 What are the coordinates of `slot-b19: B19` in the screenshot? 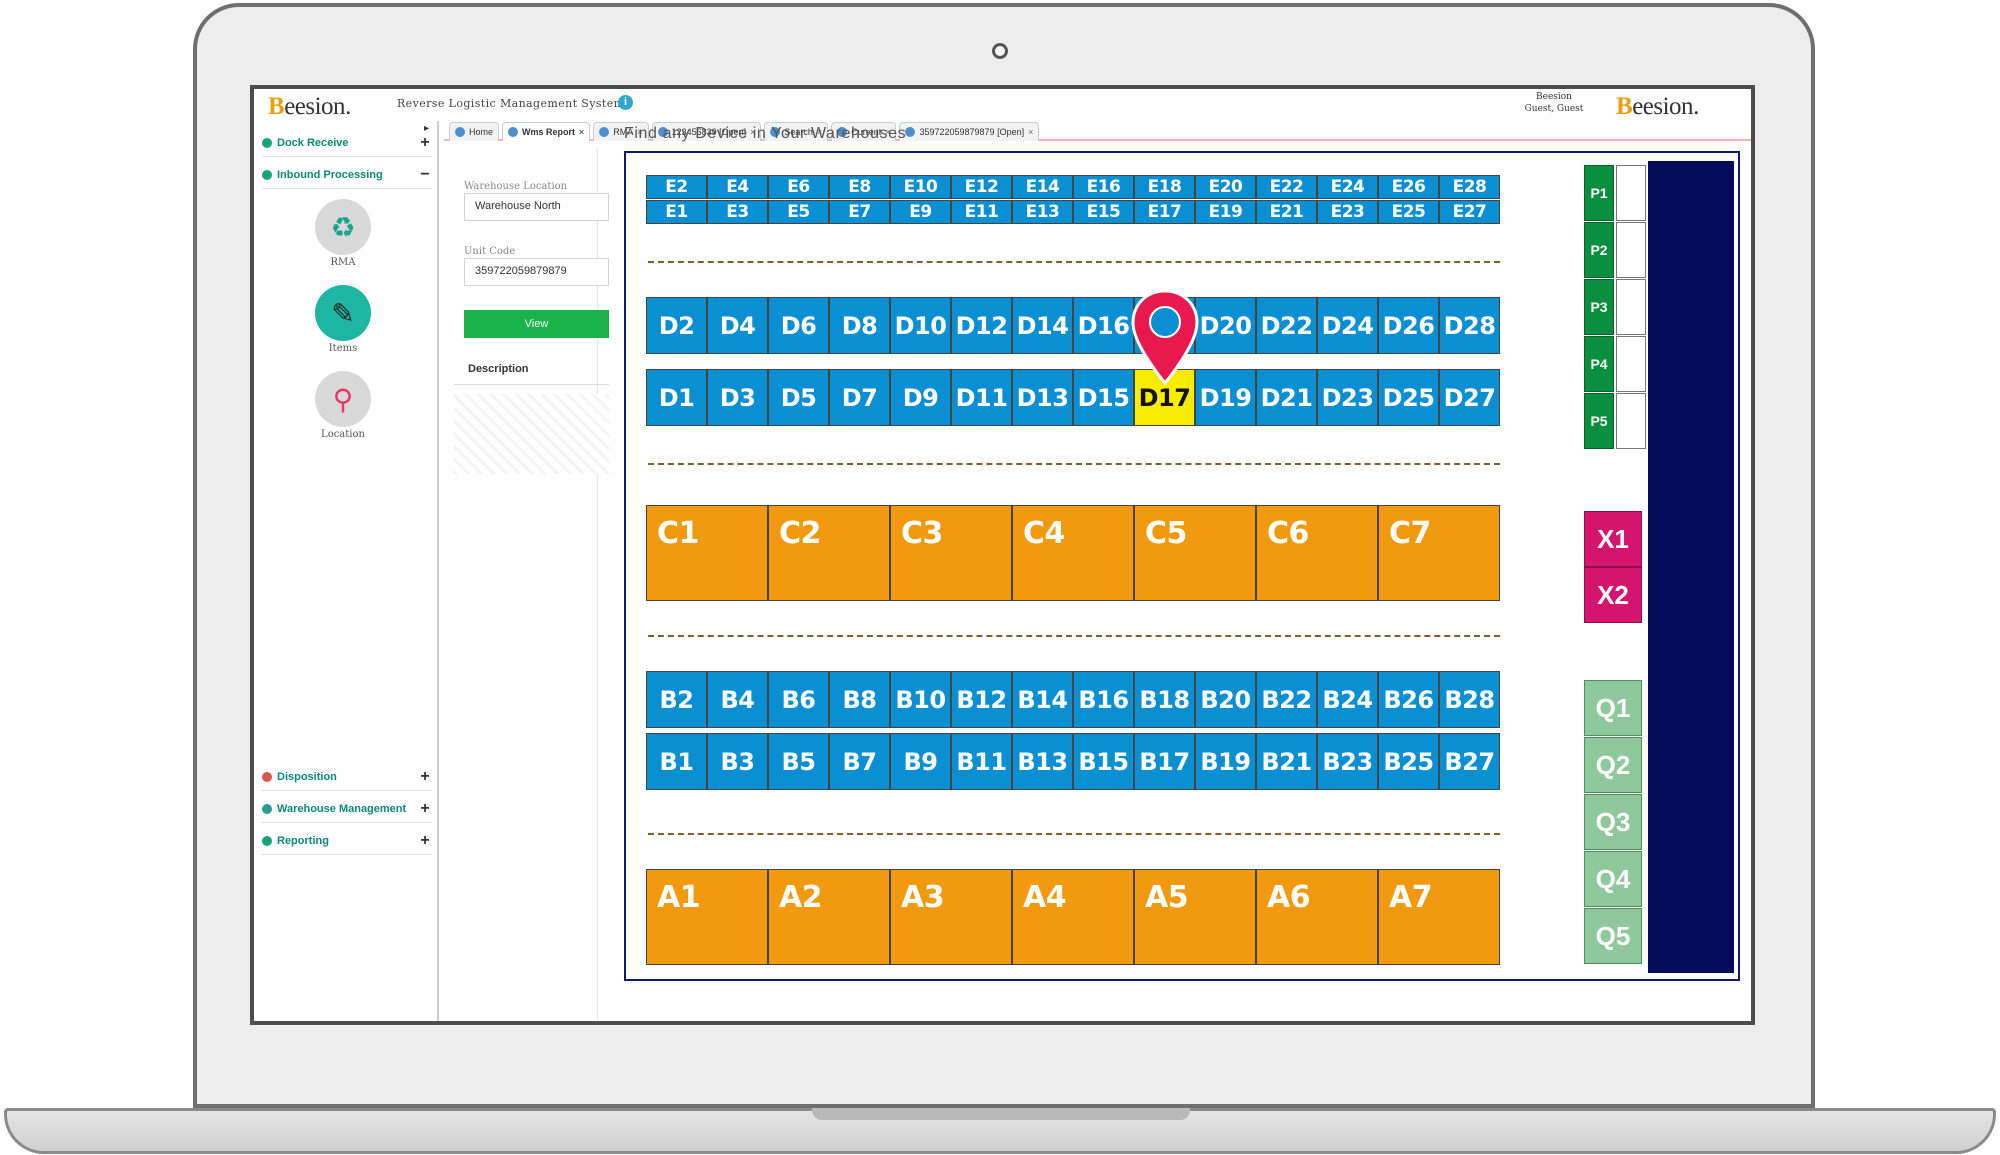 It's located at (1225, 761).